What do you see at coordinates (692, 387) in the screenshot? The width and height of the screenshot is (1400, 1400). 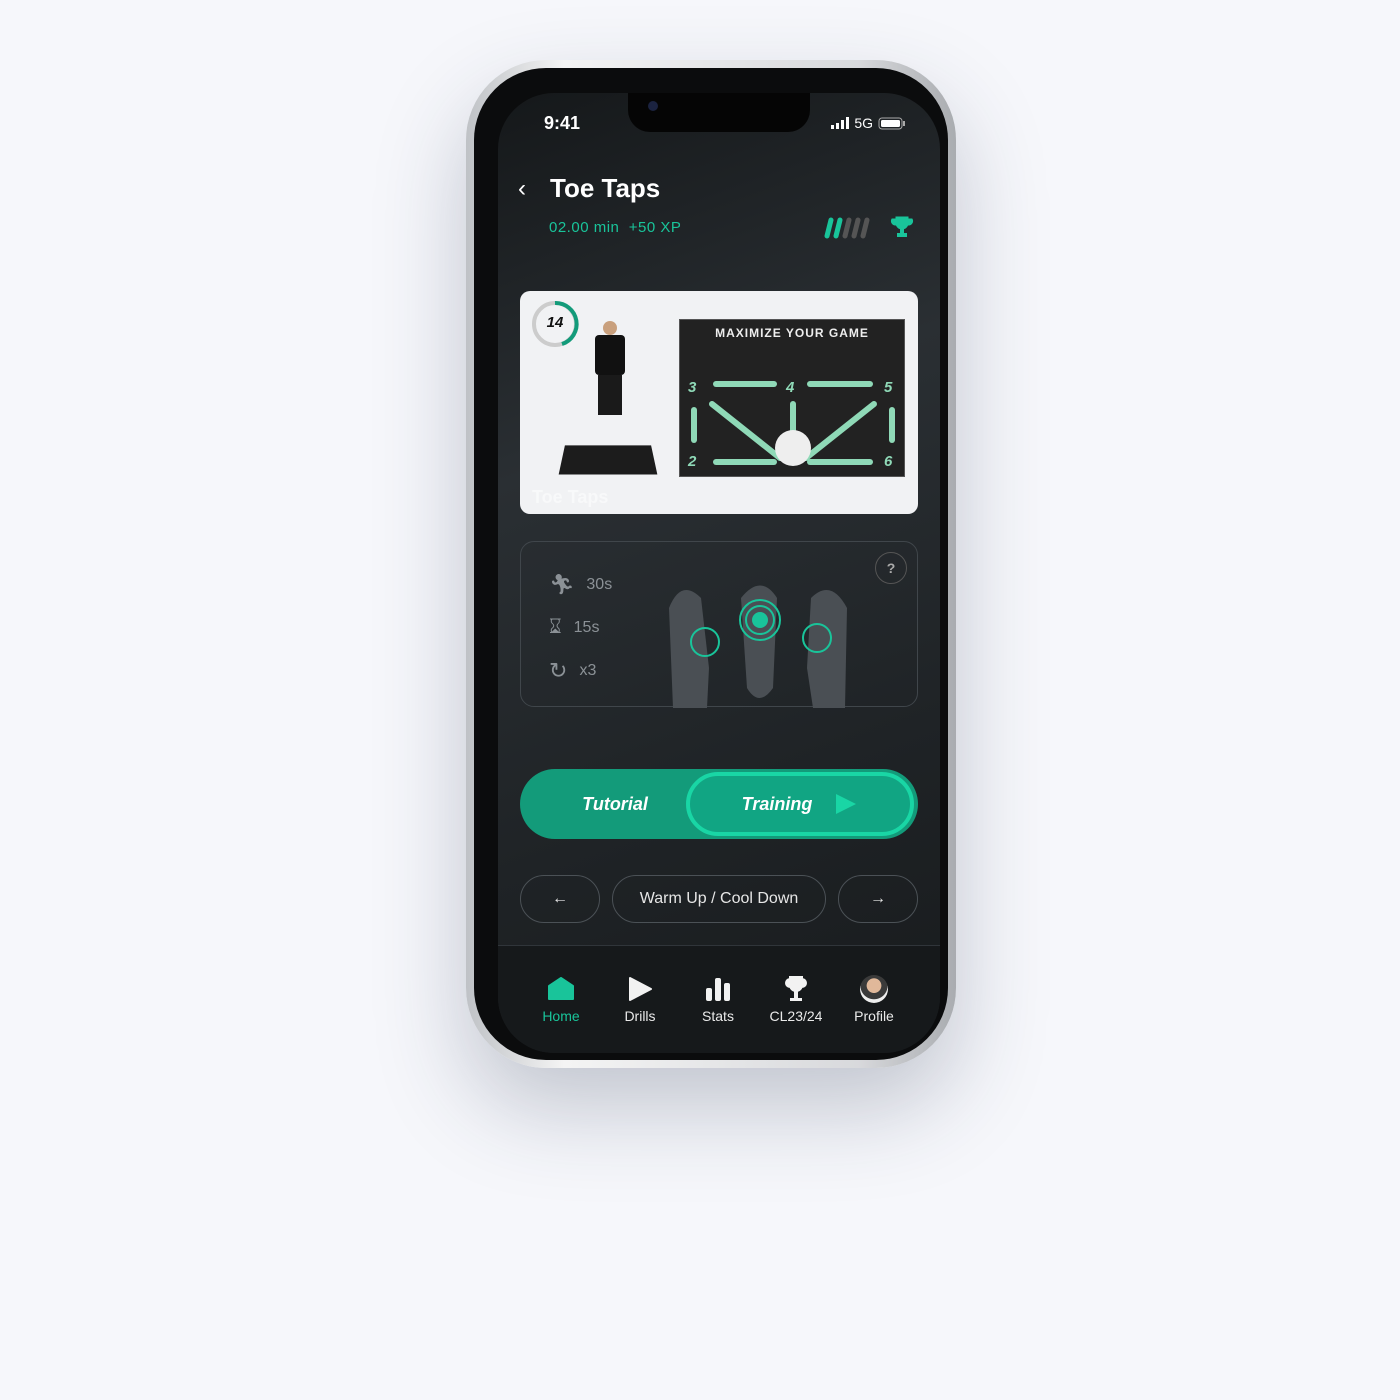 I see `board-number: 3` at bounding box center [692, 387].